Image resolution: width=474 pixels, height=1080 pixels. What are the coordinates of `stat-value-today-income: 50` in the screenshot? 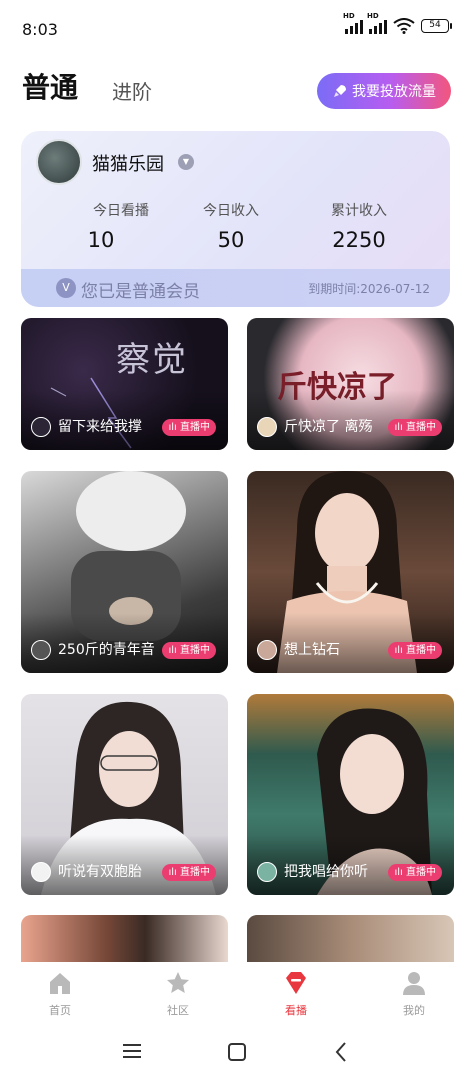 It's located at (231, 240).